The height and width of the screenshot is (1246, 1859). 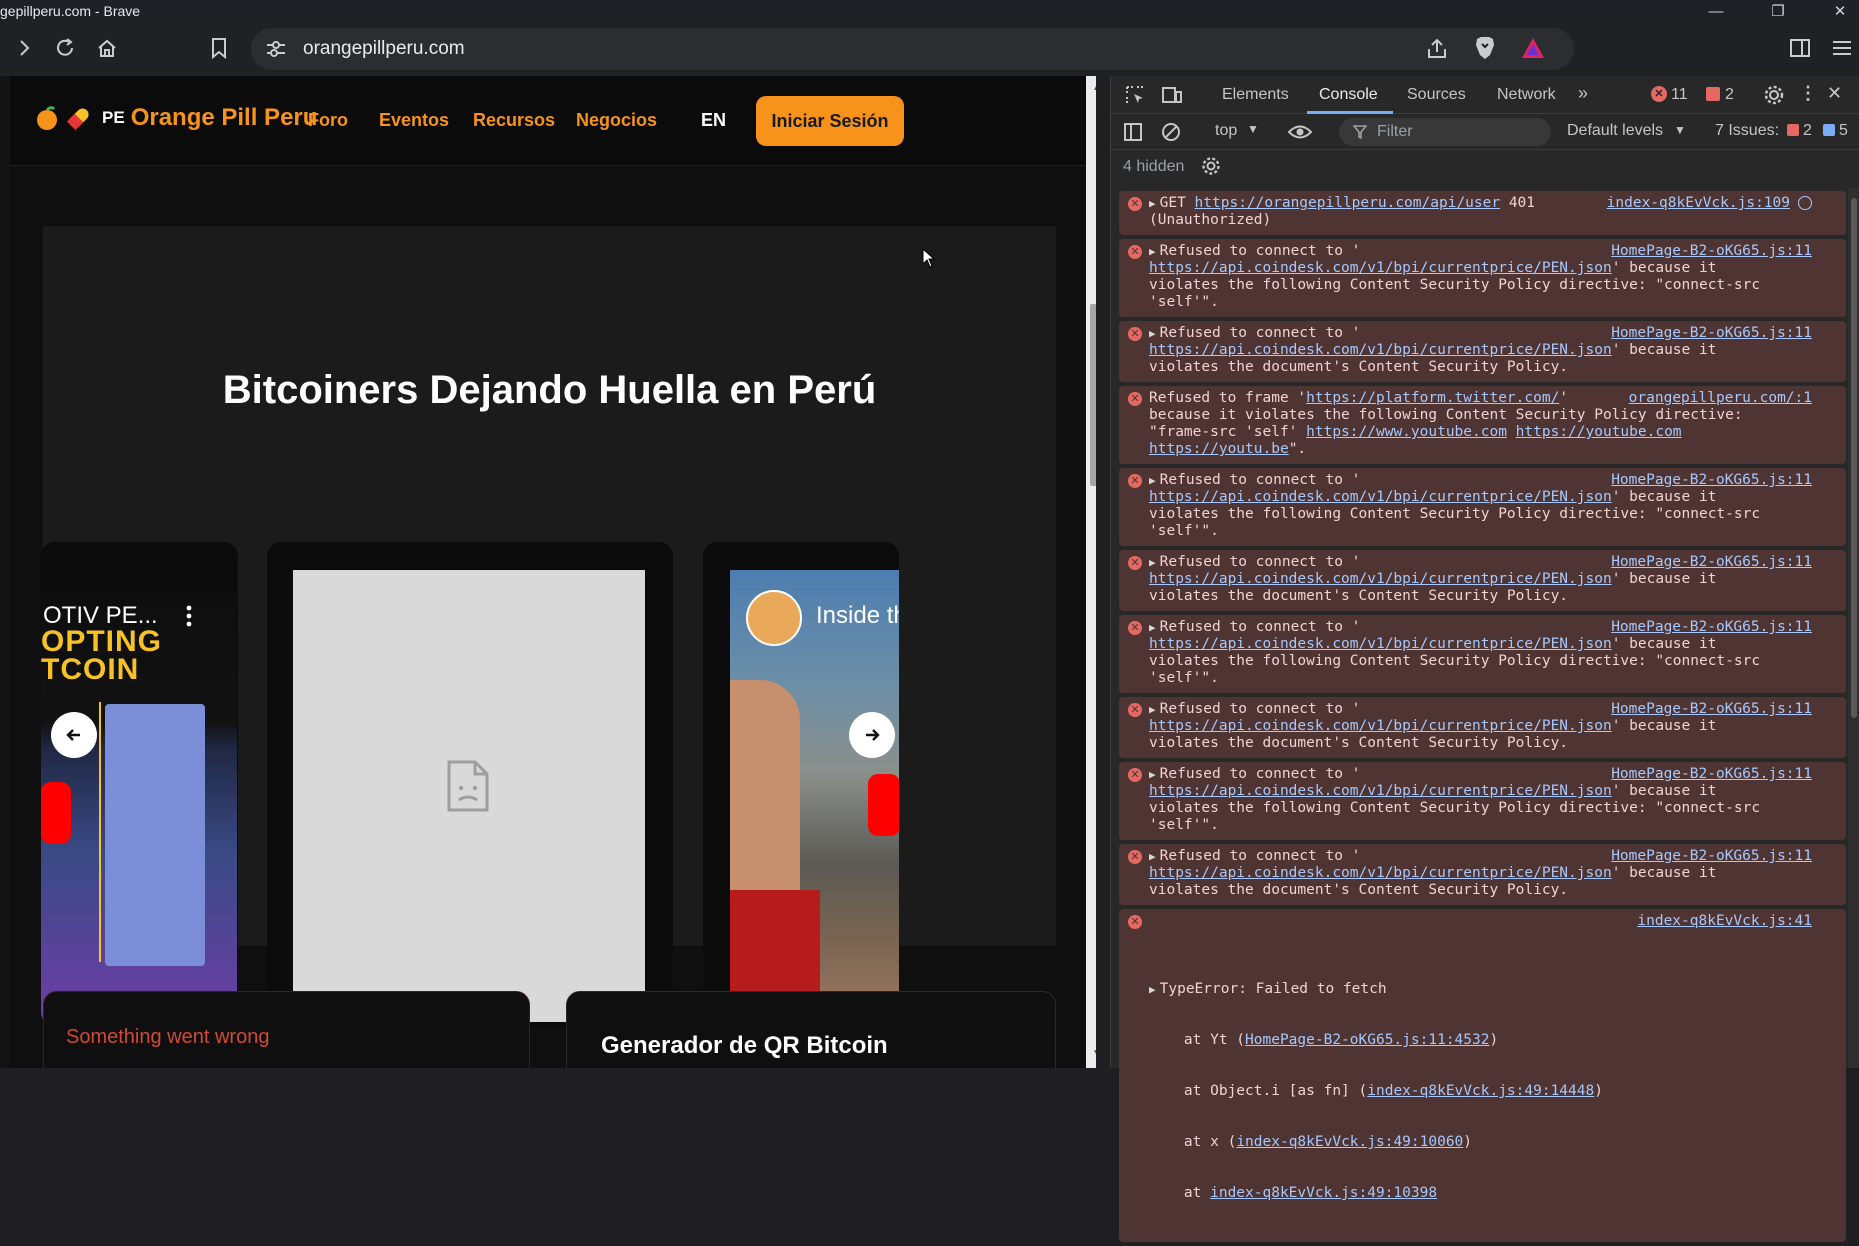 What do you see at coordinates (1716, 11) in the screenshot?
I see `minimize-button: —` at bounding box center [1716, 11].